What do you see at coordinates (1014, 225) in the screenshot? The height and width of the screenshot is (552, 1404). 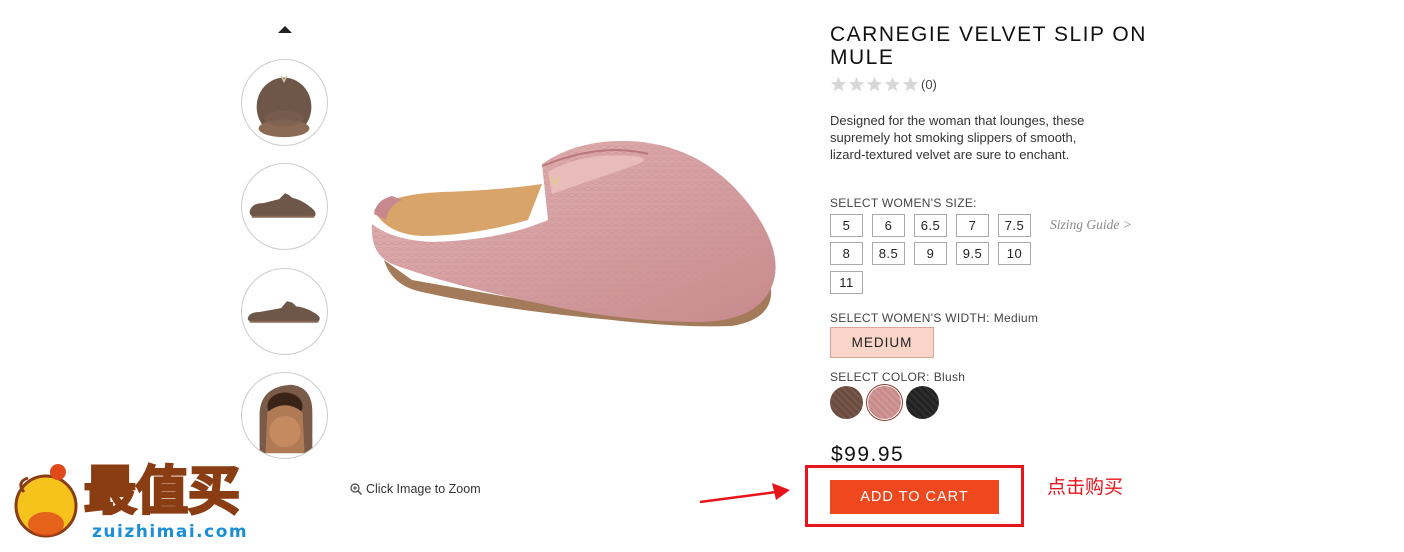 I see `size-option: 7.5` at bounding box center [1014, 225].